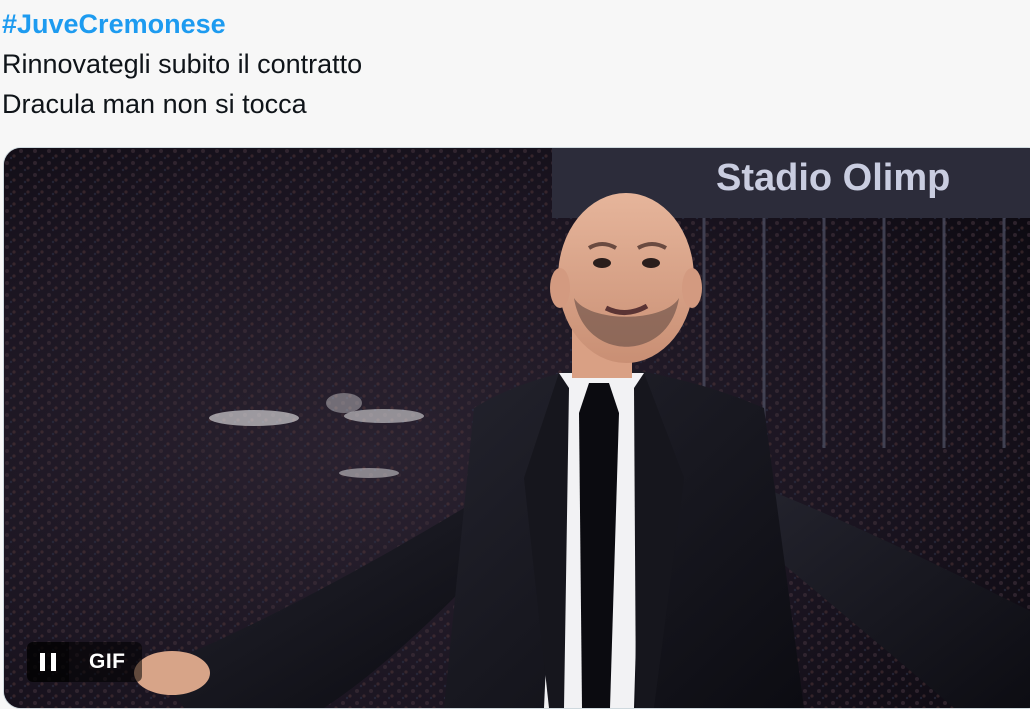 The width and height of the screenshot is (1030, 709). What do you see at coordinates (154, 104) in the screenshot?
I see `tweet-line-2: Dracula man non si tocca` at bounding box center [154, 104].